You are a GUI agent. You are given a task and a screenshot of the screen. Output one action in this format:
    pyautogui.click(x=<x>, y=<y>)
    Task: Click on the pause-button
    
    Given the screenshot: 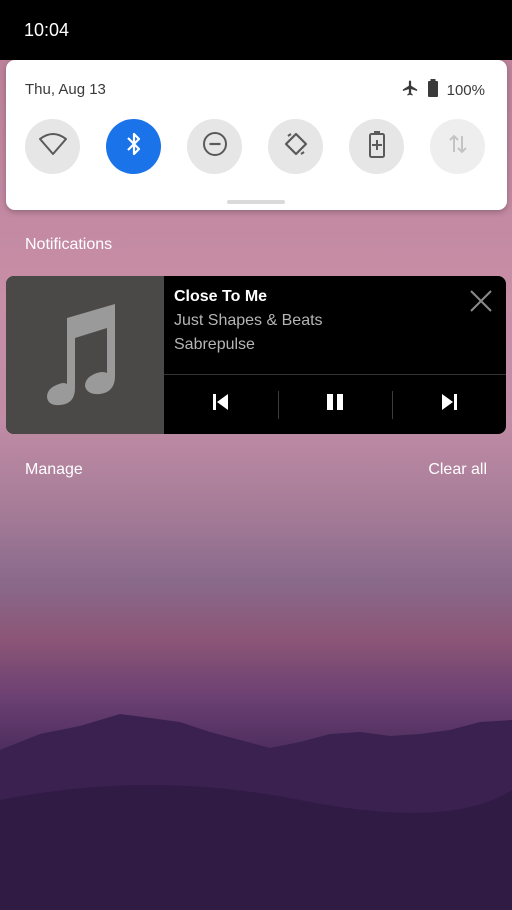 What is the action you would take?
    pyautogui.click(x=335, y=404)
    